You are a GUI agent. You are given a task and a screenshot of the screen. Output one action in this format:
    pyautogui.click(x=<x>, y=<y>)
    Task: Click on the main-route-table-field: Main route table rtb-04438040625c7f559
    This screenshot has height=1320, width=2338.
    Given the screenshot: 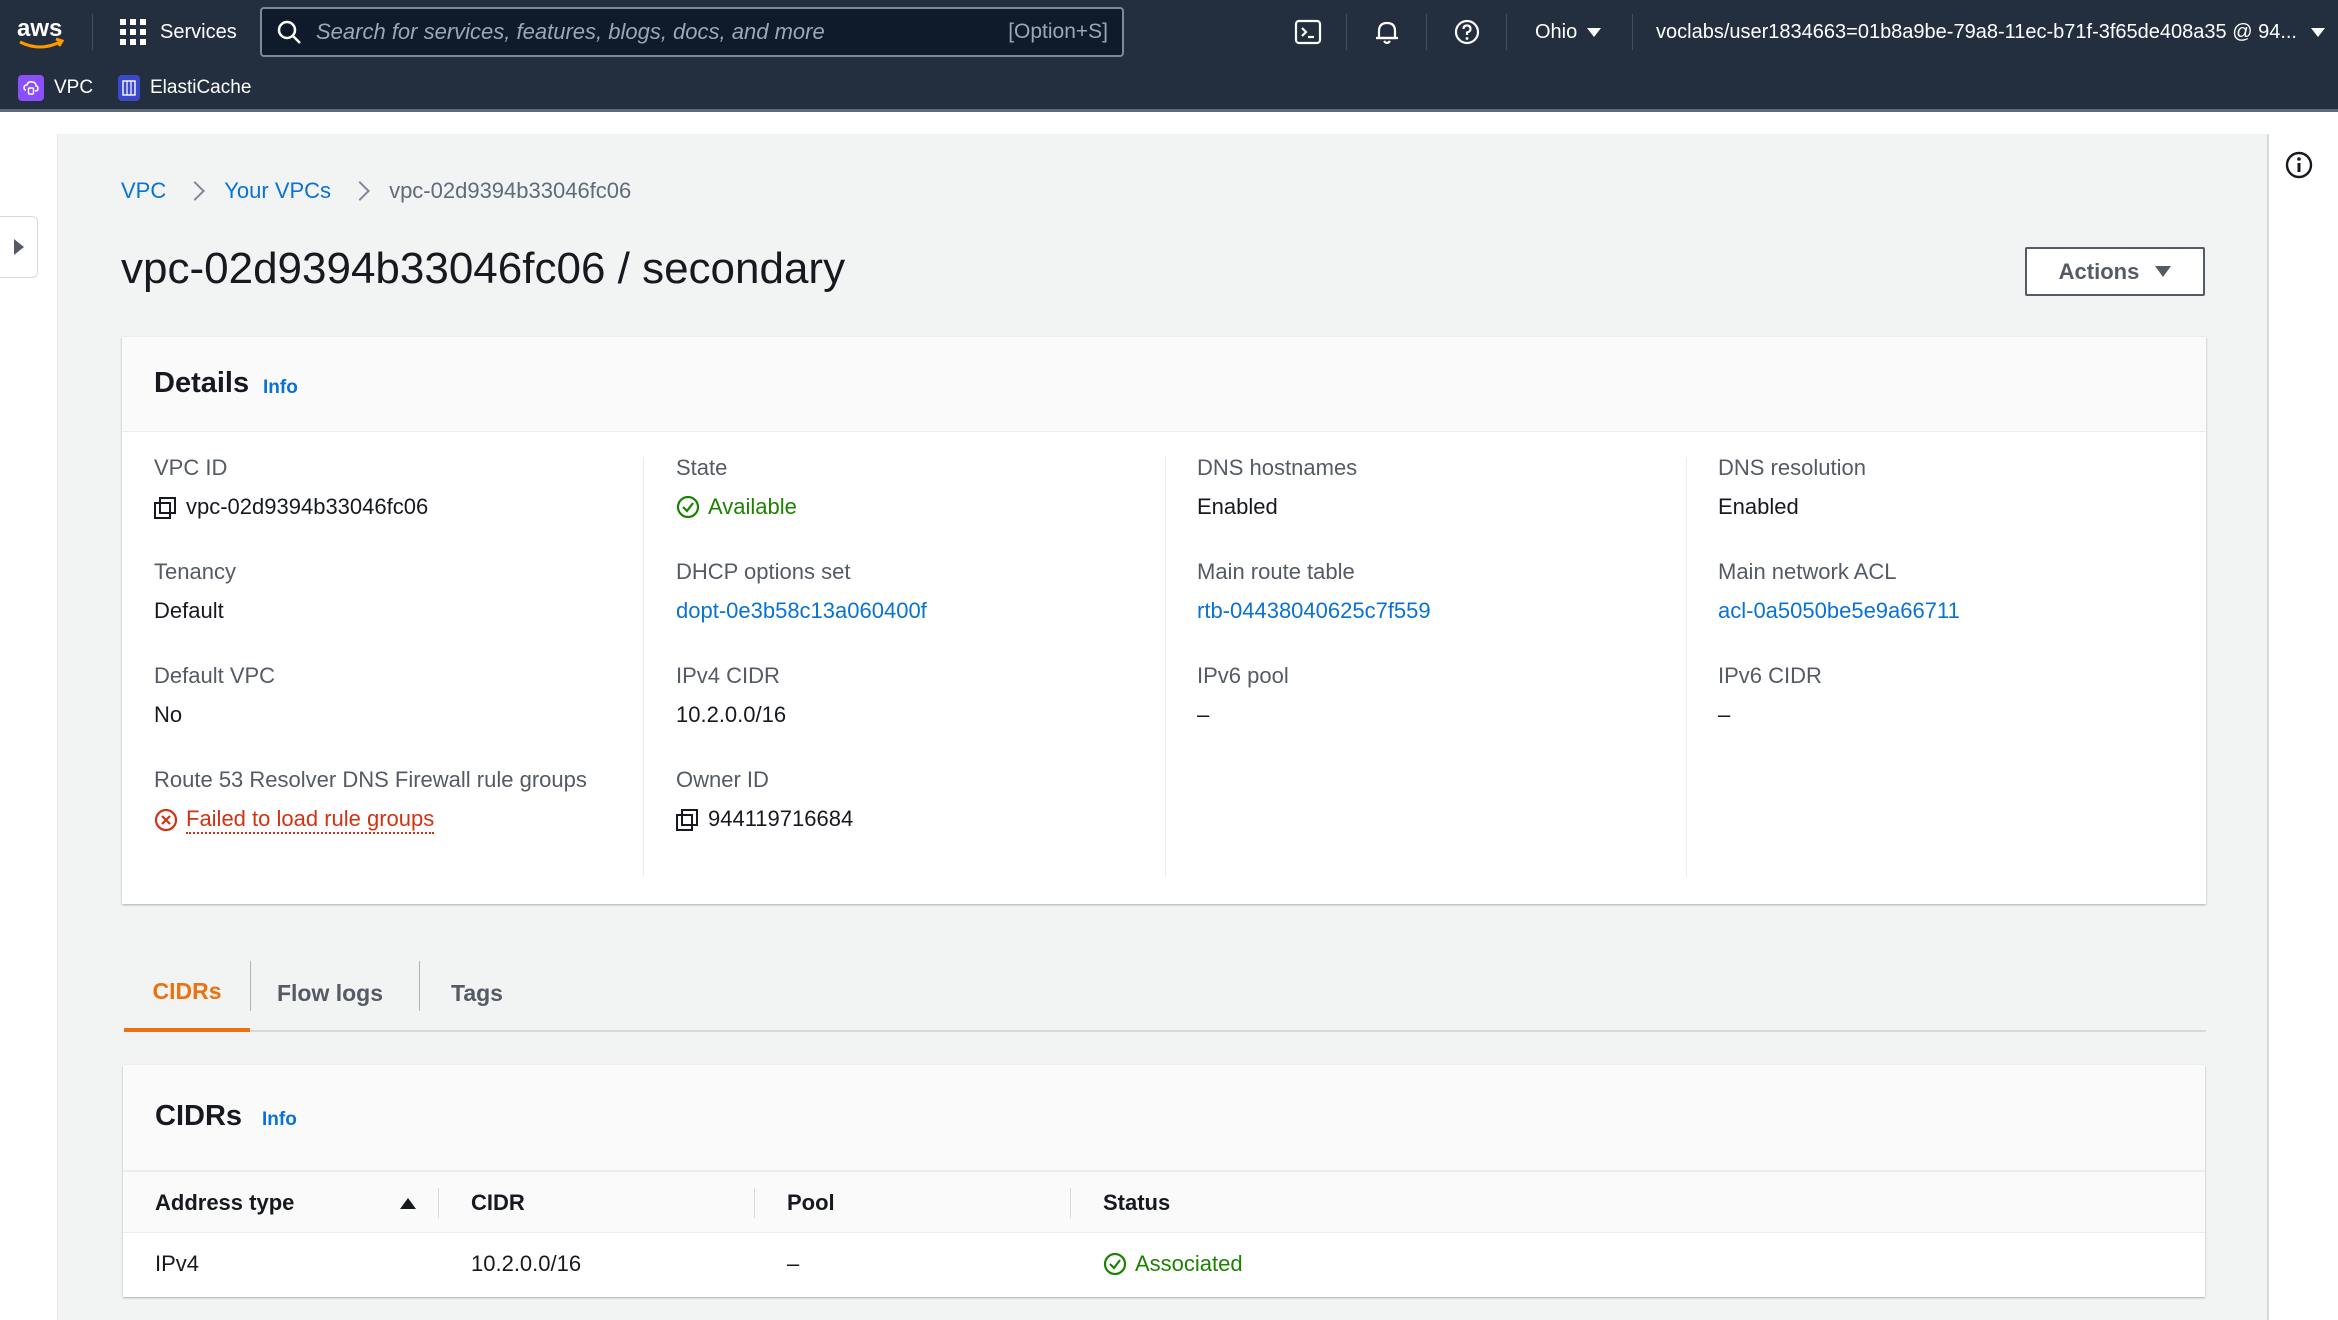 What is the action you would take?
    pyautogui.click(x=1314, y=591)
    